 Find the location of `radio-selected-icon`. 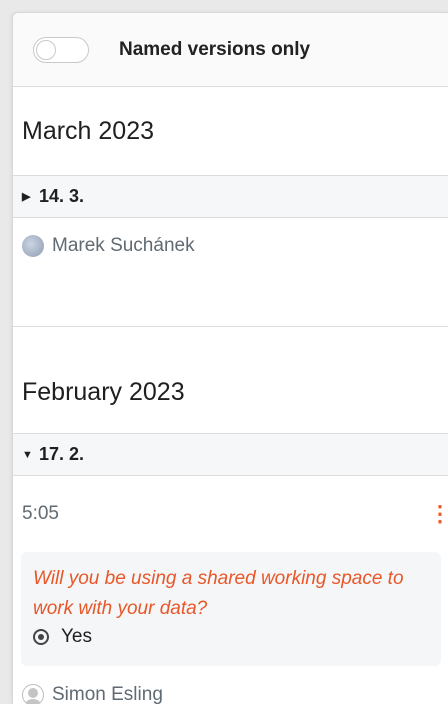

radio-selected-icon is located at coordinates (41, 637).